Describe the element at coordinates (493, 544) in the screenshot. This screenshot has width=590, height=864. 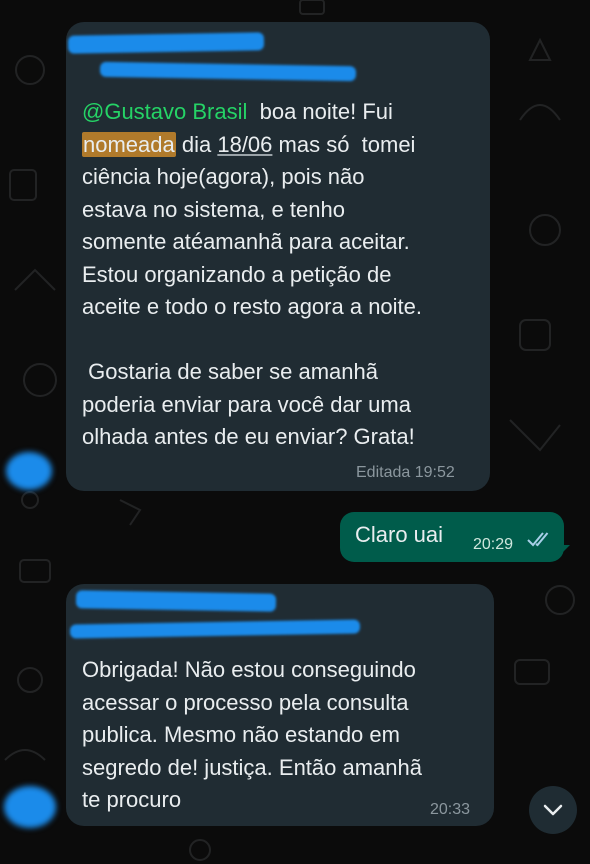
I see `reply-time: 20:29` at that location.